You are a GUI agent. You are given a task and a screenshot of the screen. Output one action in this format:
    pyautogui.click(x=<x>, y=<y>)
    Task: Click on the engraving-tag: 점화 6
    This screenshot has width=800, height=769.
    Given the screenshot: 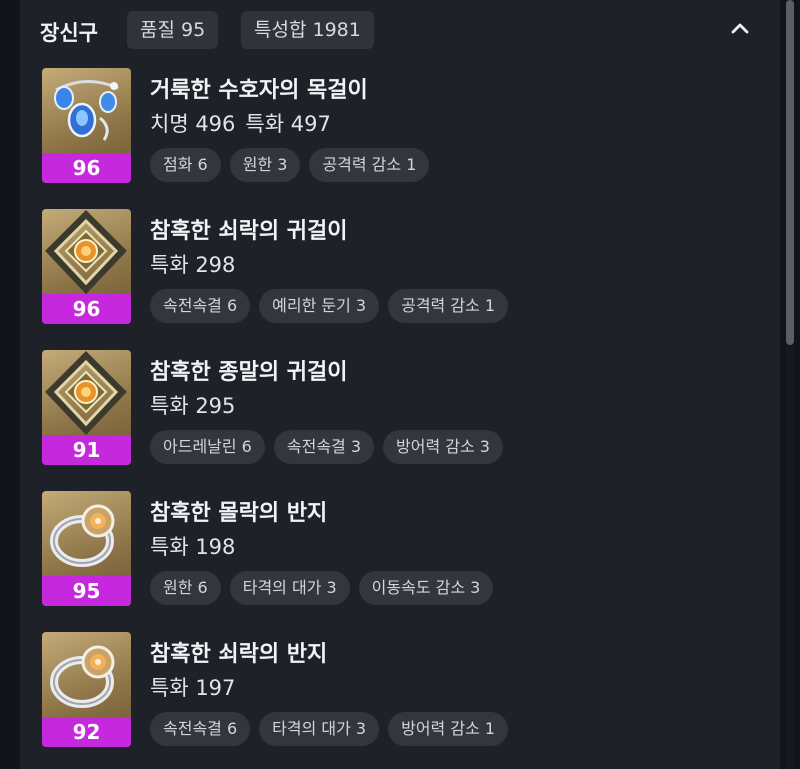 What is the action you would take?
    pyautogui.click(x=185, y=165)
    